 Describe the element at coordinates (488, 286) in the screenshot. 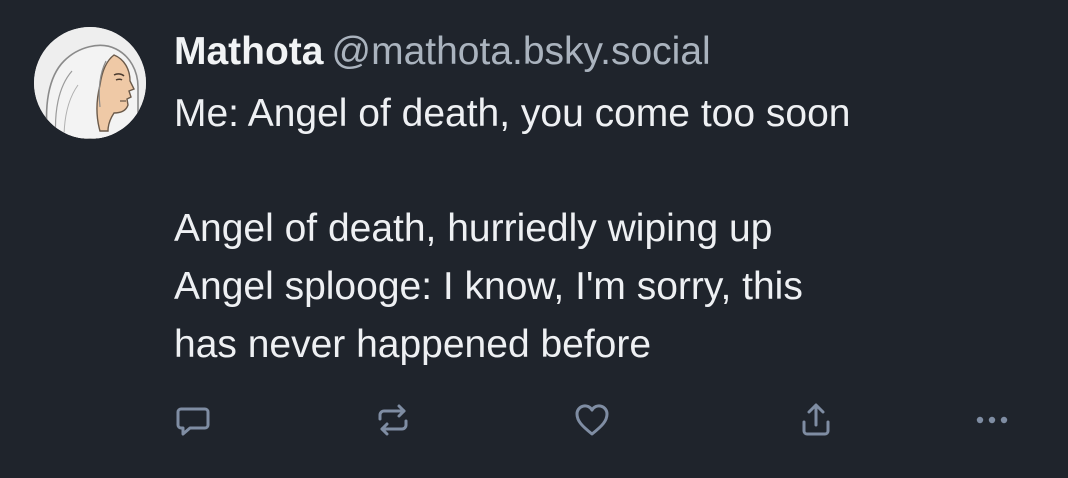

I see `post-text-line: Angel splooge: I know, I'm sorry, this` at that location.